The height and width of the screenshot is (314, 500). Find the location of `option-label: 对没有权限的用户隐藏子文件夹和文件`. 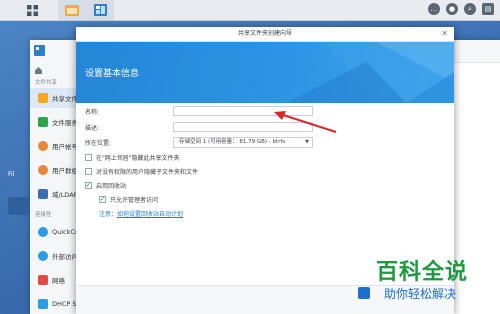

option-label: 对没有权限的用户隐藏子文件夹和文件 is located at coordinates (147, 172).